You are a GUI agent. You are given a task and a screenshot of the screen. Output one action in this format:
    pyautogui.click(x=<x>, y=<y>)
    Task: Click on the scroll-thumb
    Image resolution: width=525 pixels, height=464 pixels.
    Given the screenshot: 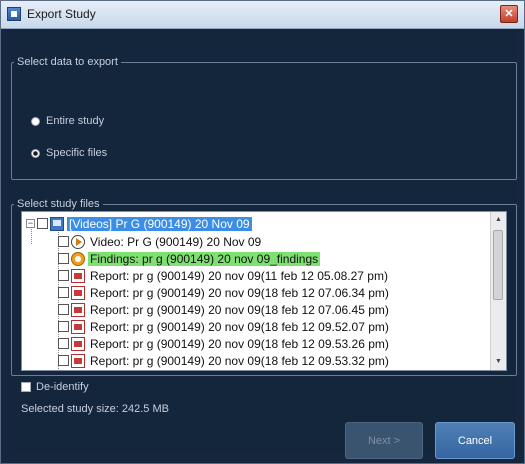 What is the action you would take?
    pyautogui.click(x=498, y=265)
    